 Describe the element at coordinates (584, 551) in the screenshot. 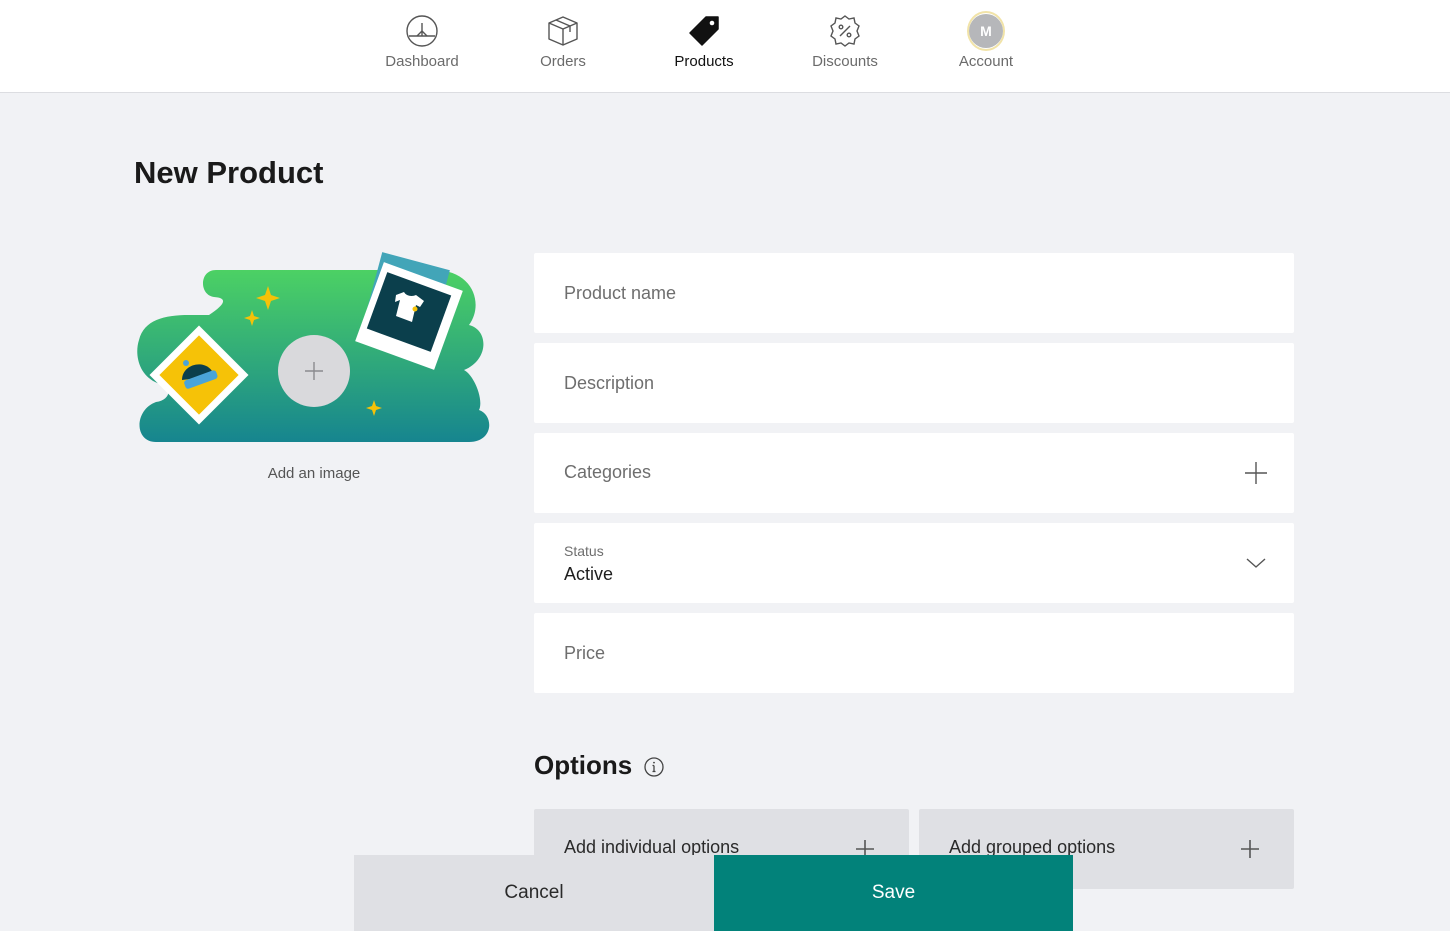

I see `status-label: Status` at that location.